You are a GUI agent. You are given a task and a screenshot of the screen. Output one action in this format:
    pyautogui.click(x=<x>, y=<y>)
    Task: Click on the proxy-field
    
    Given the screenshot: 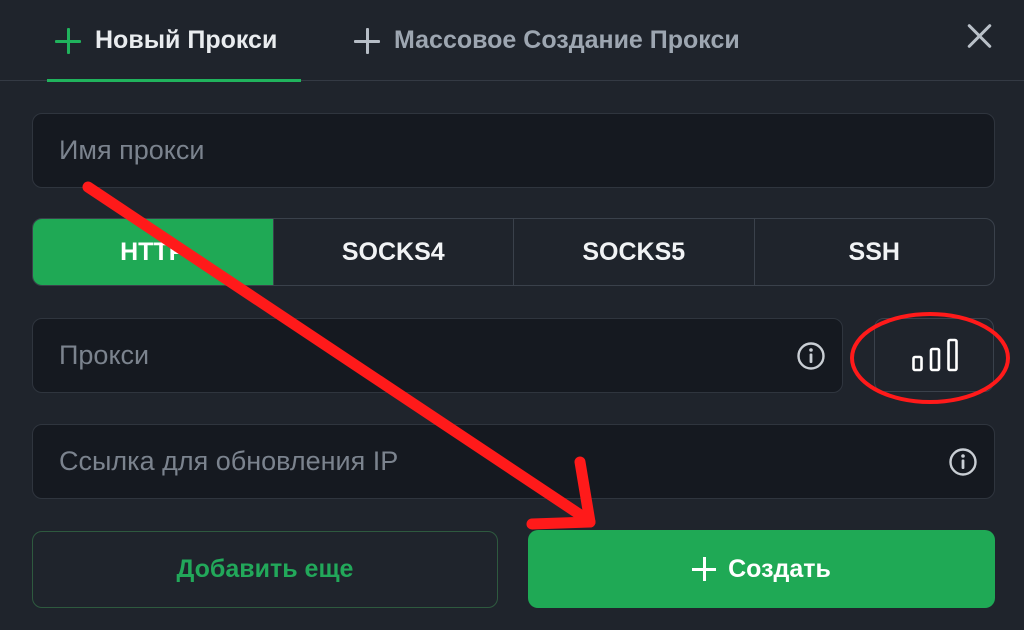 What is the action you would take?
    pyautogui.click(x=437, y=355)
    